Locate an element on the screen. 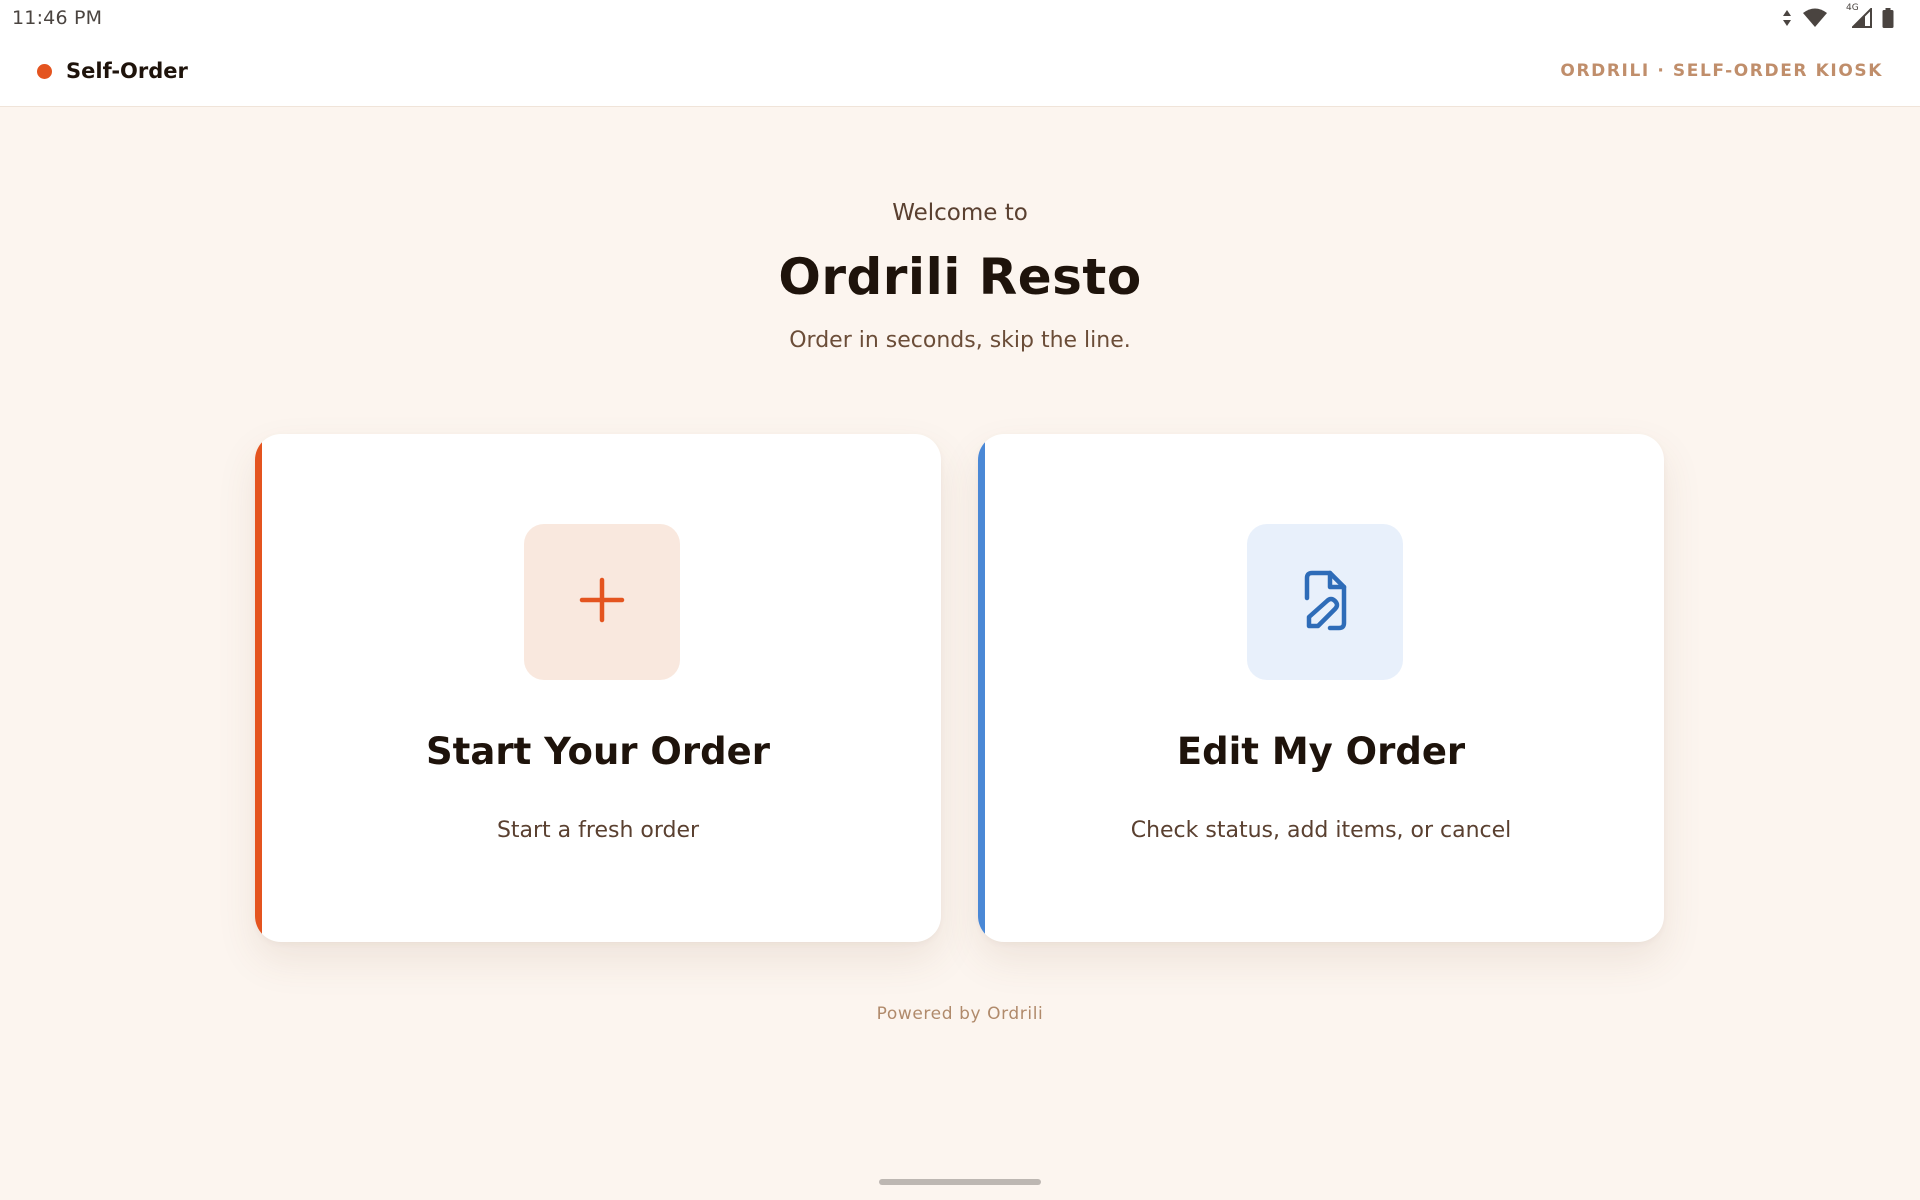 The width and height of the screenshot is (1920, 1200). start-order-subtitle: Start a fresh order is located at coordinates (598, 830).